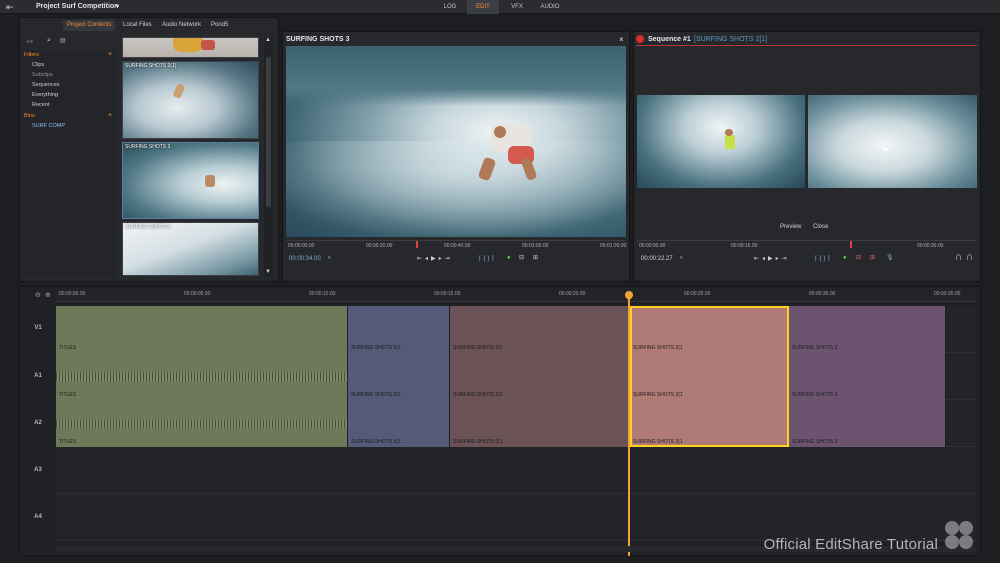 This screenshot has width=1000, height=563. I want to click on clip-thumbnail-surfing-shots-3: SURFING SHOTS 3, so click(190, 180).